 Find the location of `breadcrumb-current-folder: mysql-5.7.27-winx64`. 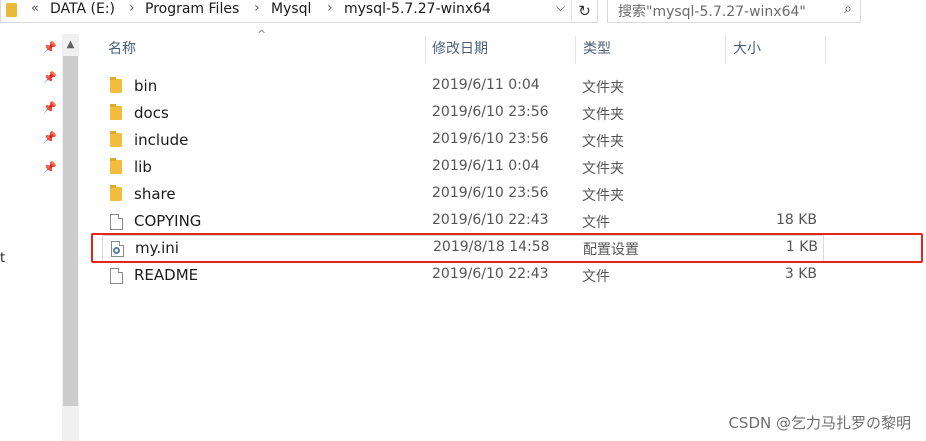

breadcrumb-current-folder: mysql-5.7.27-winx64 is located at coordinates (417, 9).